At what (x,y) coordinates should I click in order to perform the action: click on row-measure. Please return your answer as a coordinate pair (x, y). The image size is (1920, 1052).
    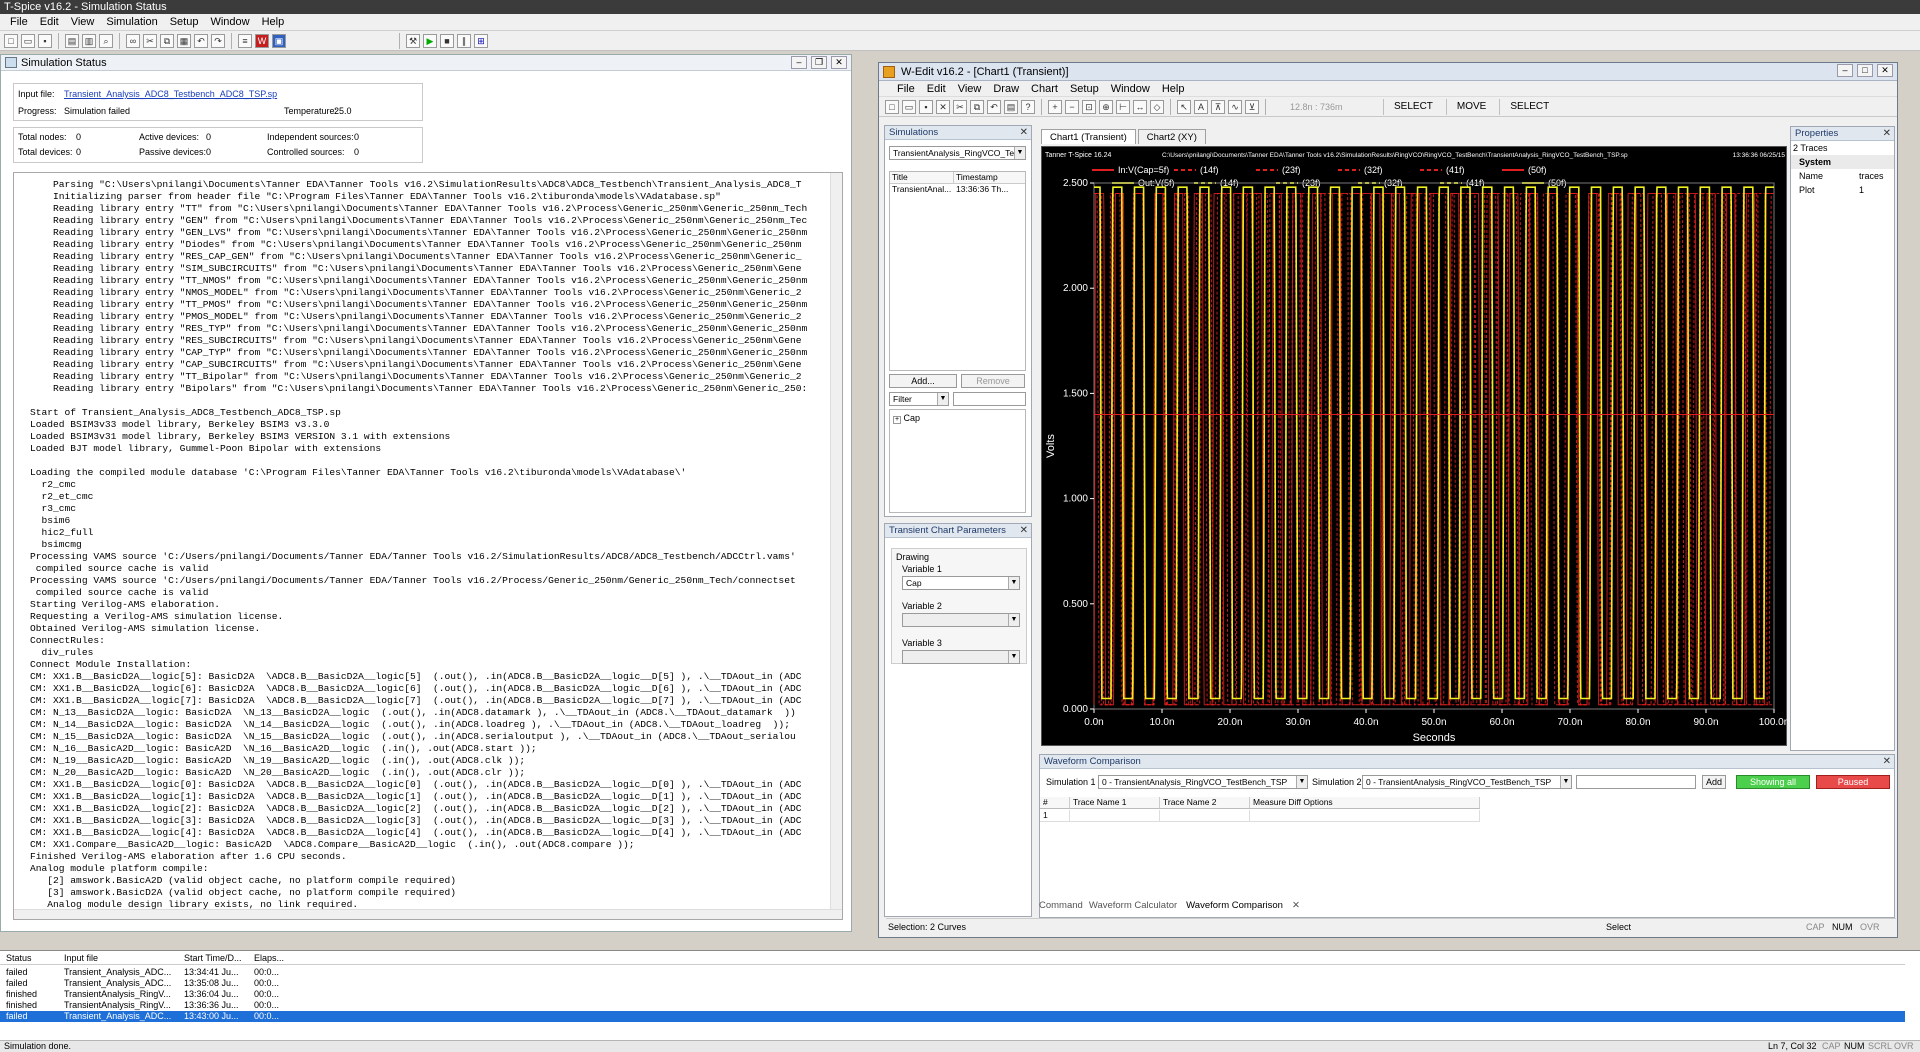
    Looking at the image, I should click on (1365, 815).